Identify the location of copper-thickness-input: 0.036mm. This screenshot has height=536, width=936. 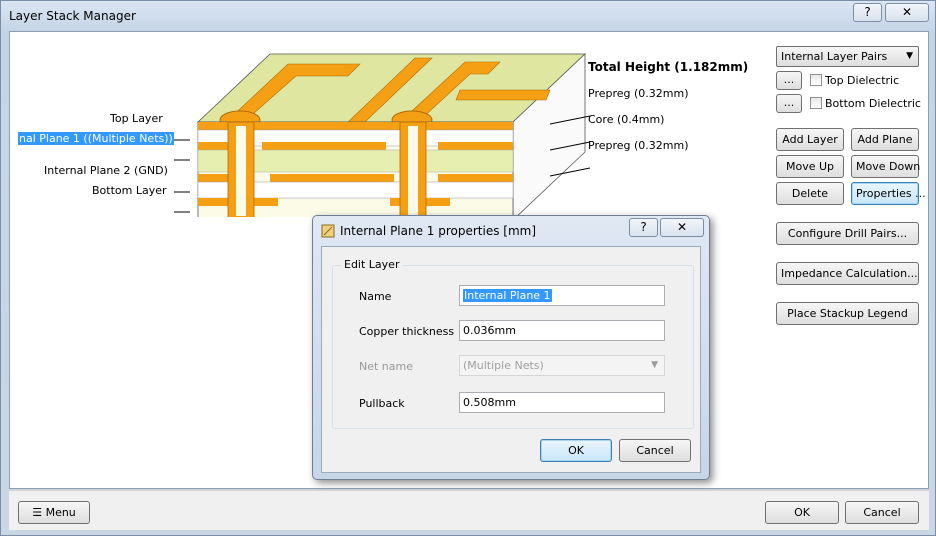
(562, 330).